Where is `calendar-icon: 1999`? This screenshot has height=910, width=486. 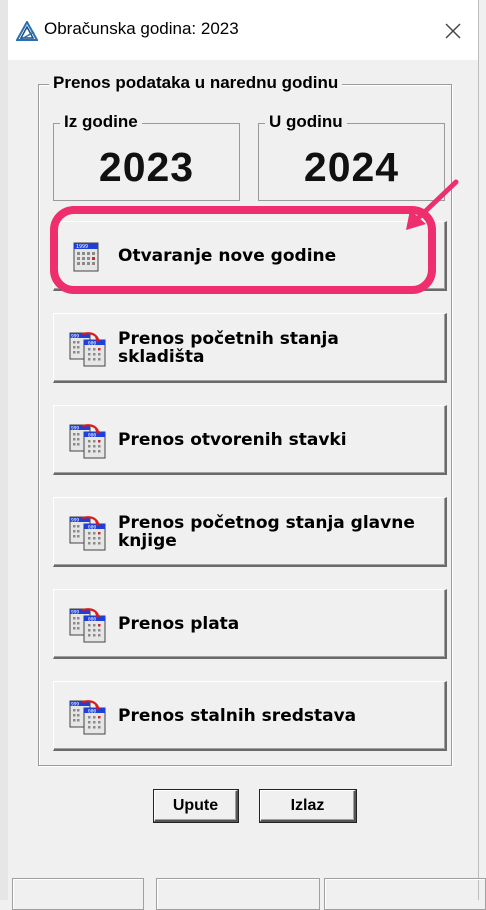
calendar-icon: 1999 is located at coordinates (86, 257).